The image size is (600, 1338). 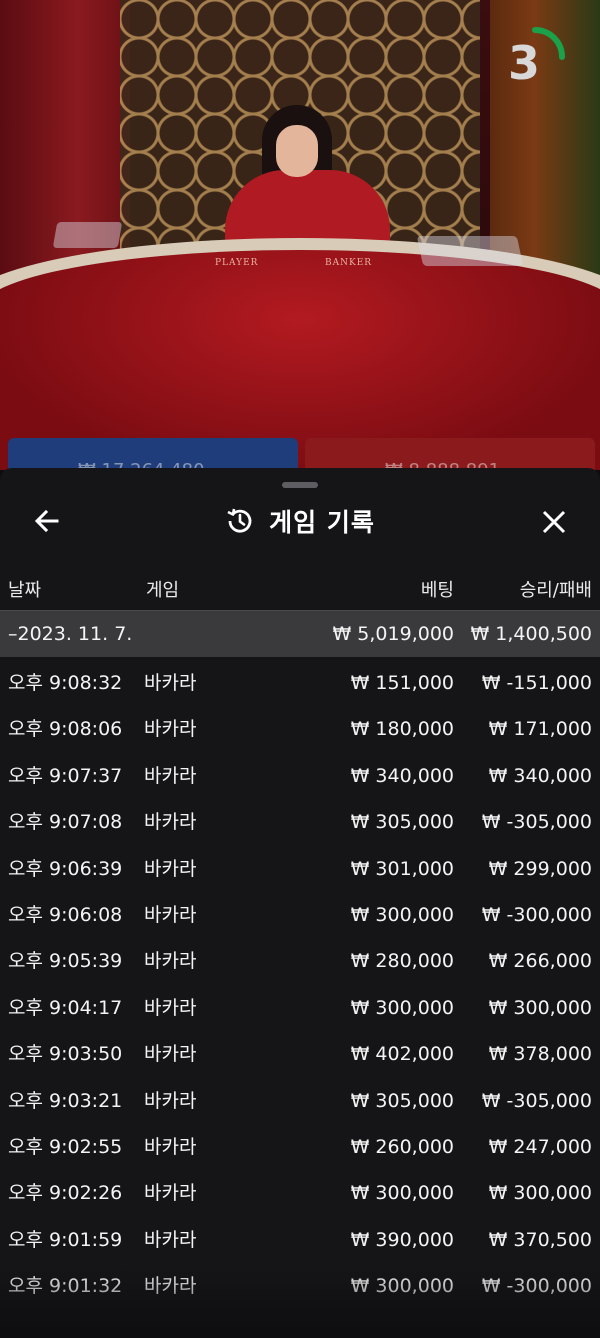 What do you see at coordinates (540, 729) in the screenshot?
I see `row-result: ₩ 171,000` at bounding box center [540, 729].